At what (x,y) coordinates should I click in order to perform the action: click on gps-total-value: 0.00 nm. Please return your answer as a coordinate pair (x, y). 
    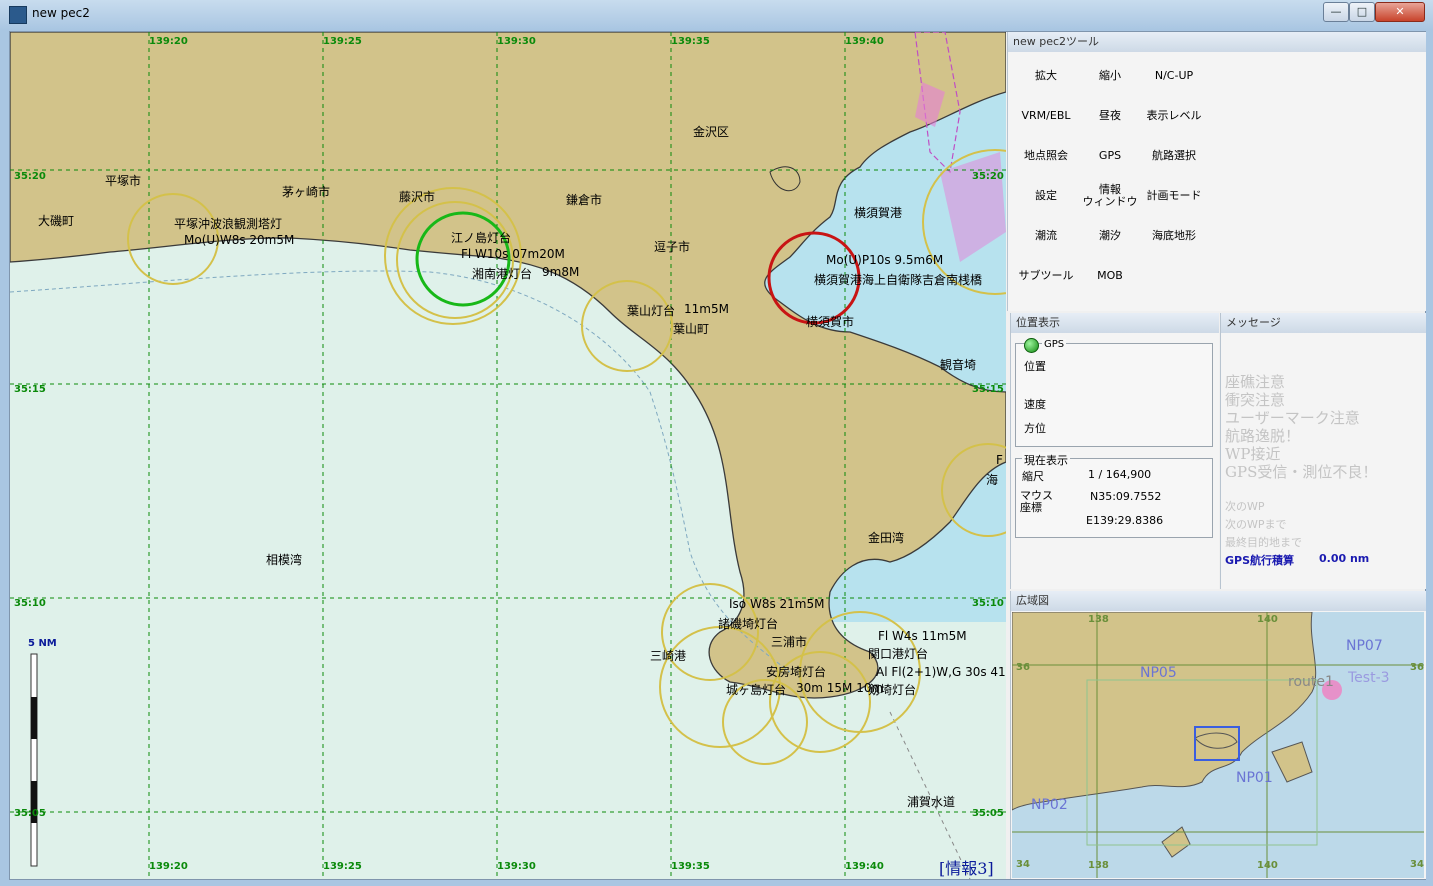
    Looking at the image, I should click on (1344, 558).